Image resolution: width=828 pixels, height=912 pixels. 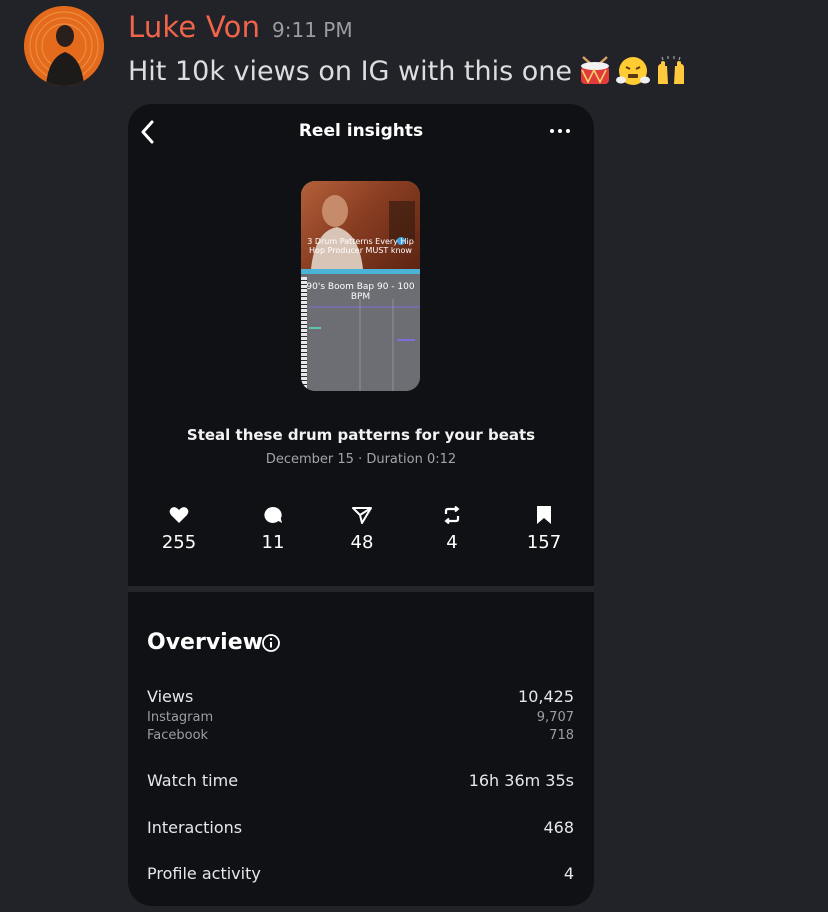 What do you see at coordinates (273, 514) in the screenshot?
I see `comment-bubble-icon` at bounding box center [273, 514].